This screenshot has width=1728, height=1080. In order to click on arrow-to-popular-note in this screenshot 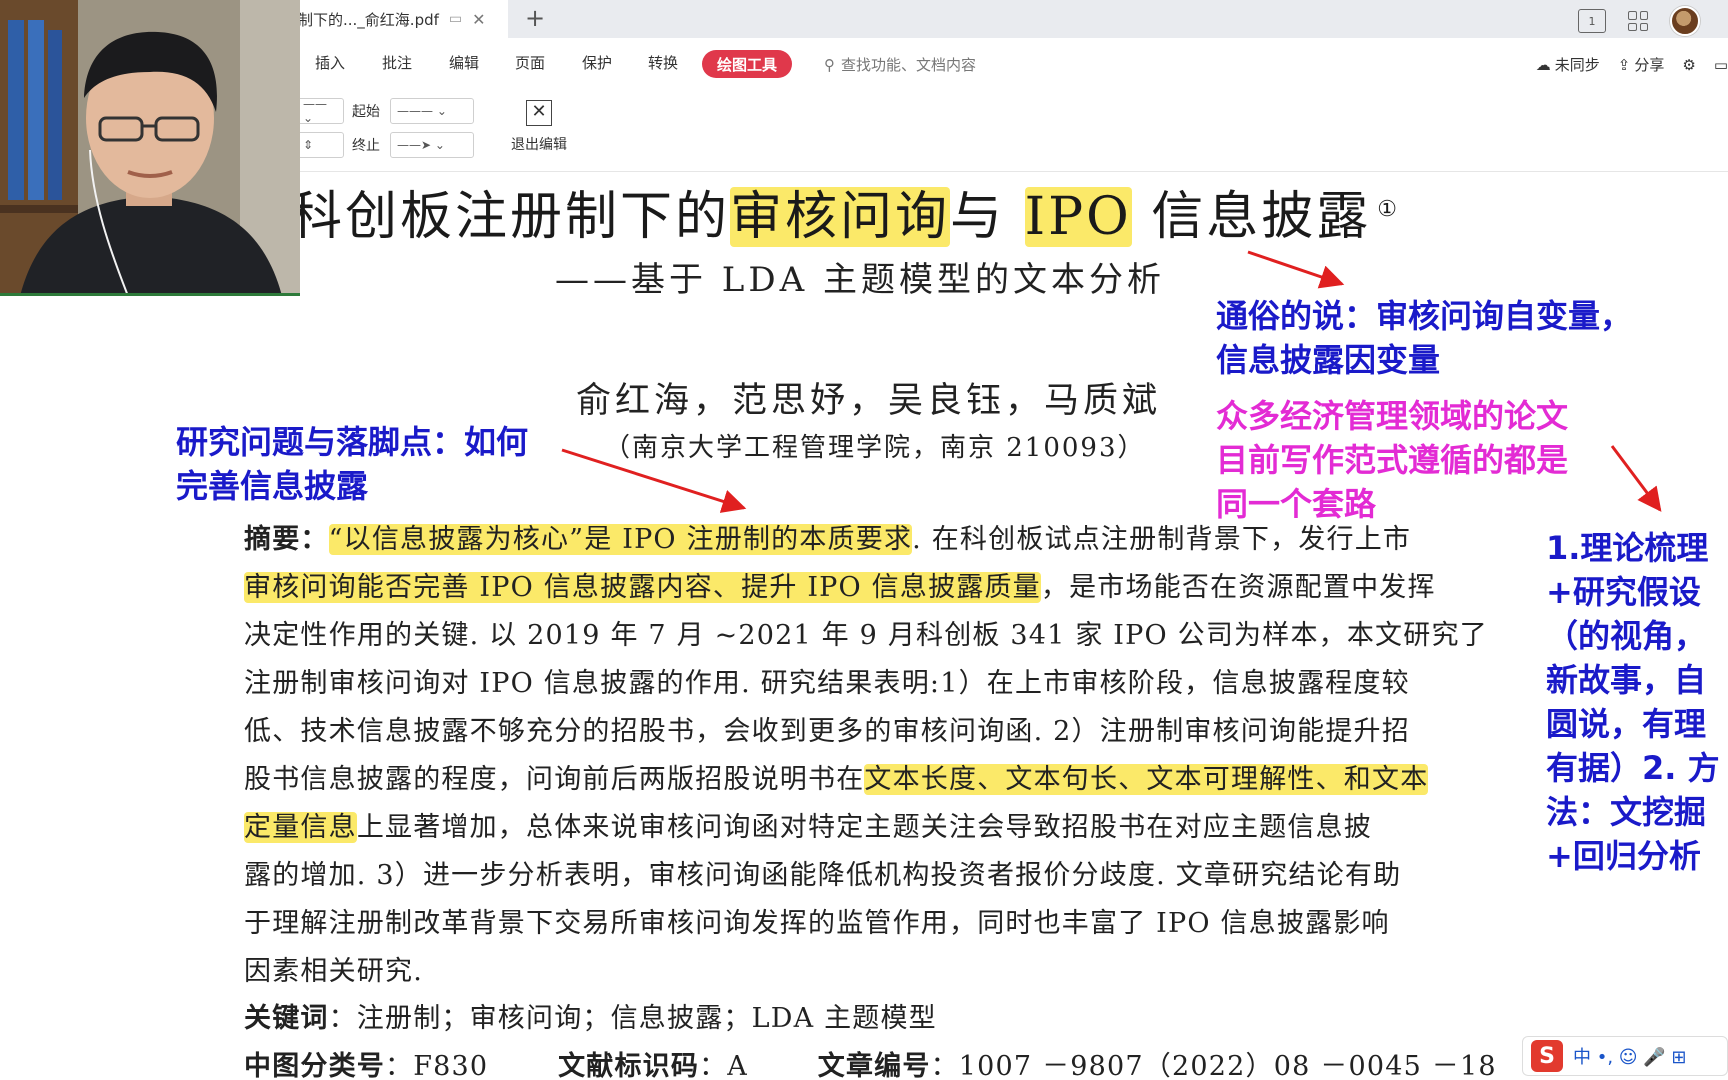, I will do `click(1296, 269)`.